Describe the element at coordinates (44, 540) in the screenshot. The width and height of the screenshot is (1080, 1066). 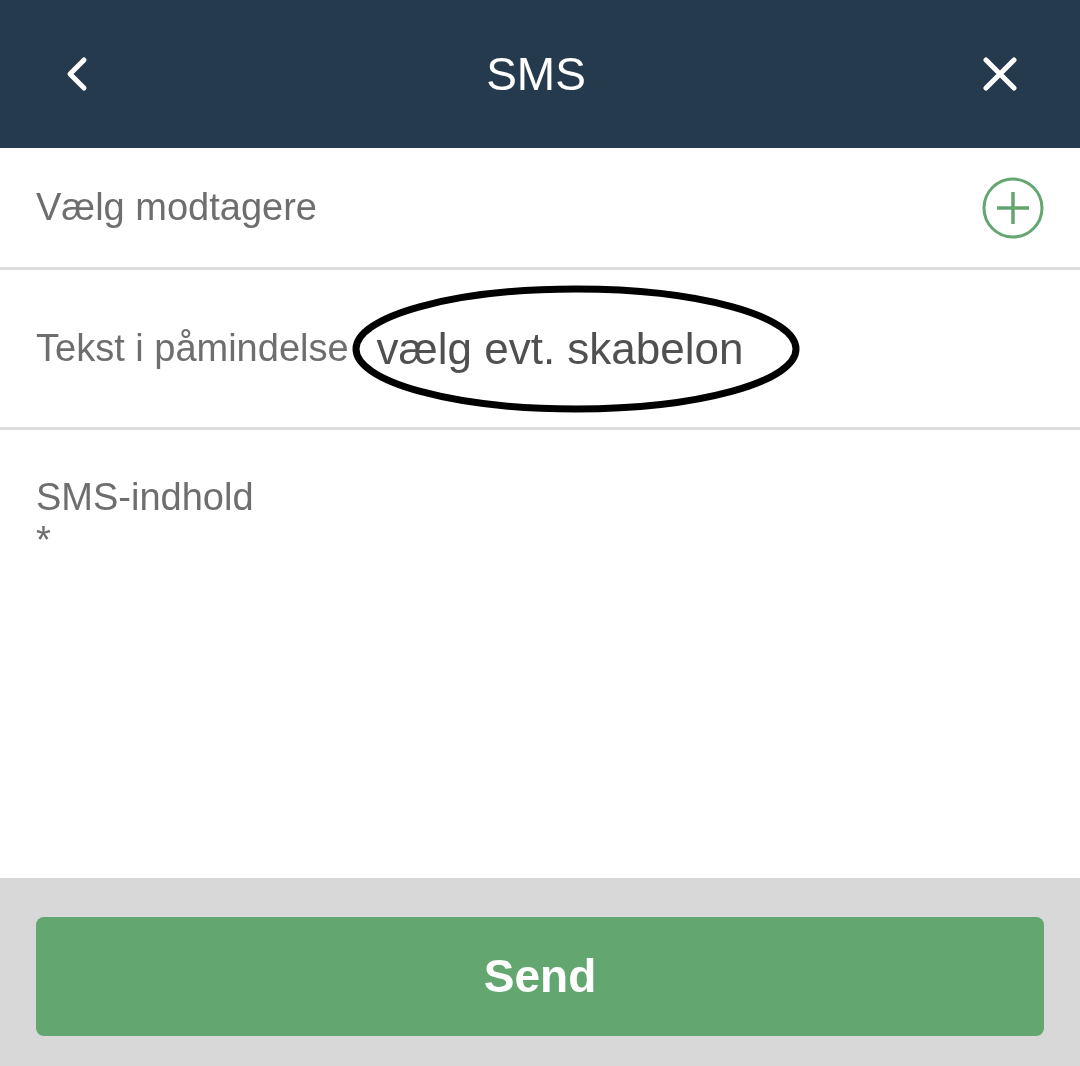
I see `required-mark: *` at that location.